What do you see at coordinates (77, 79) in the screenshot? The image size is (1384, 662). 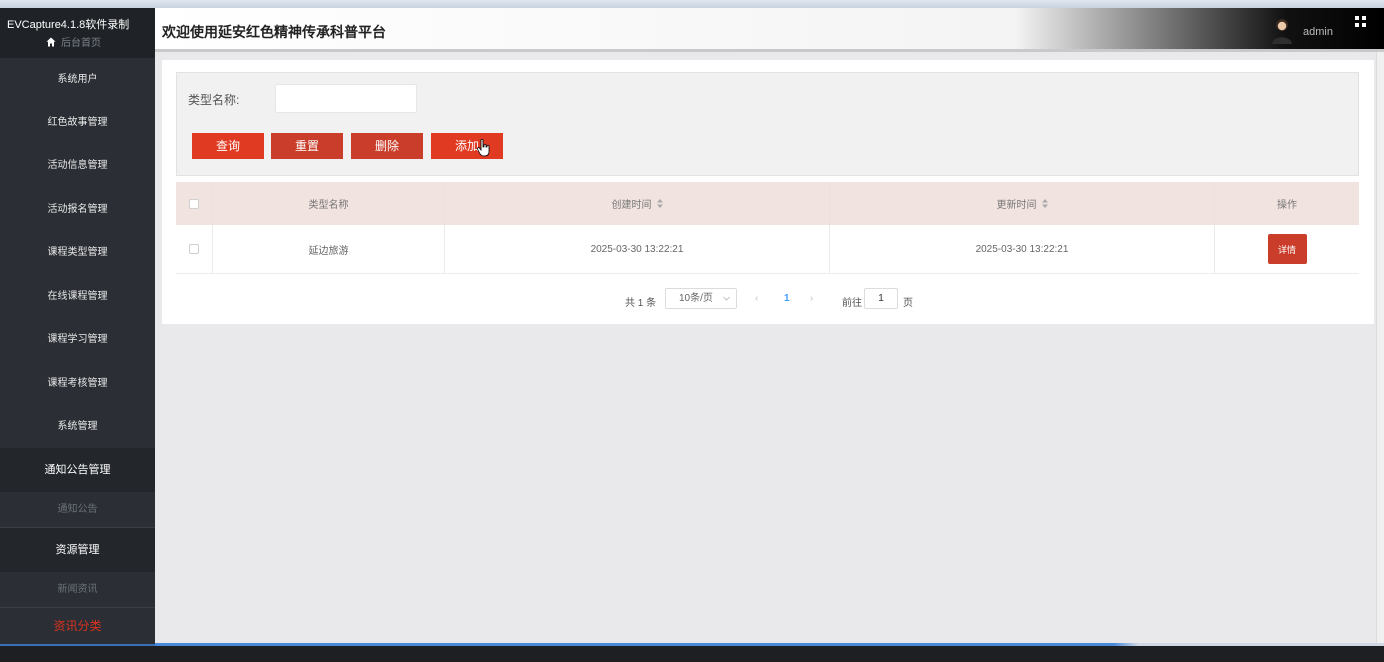 I see `sidebar-item-system-users: 系统用户` at bounding box center [77, 79].